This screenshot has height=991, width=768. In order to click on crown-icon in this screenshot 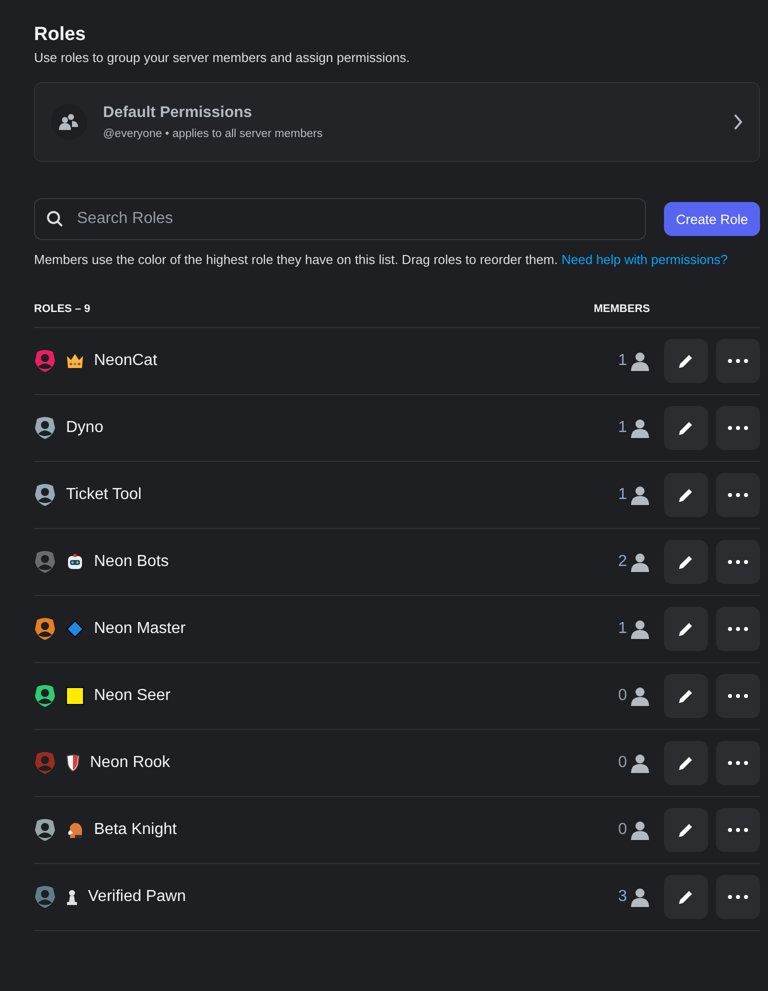, I will do `click(75, 361)`.